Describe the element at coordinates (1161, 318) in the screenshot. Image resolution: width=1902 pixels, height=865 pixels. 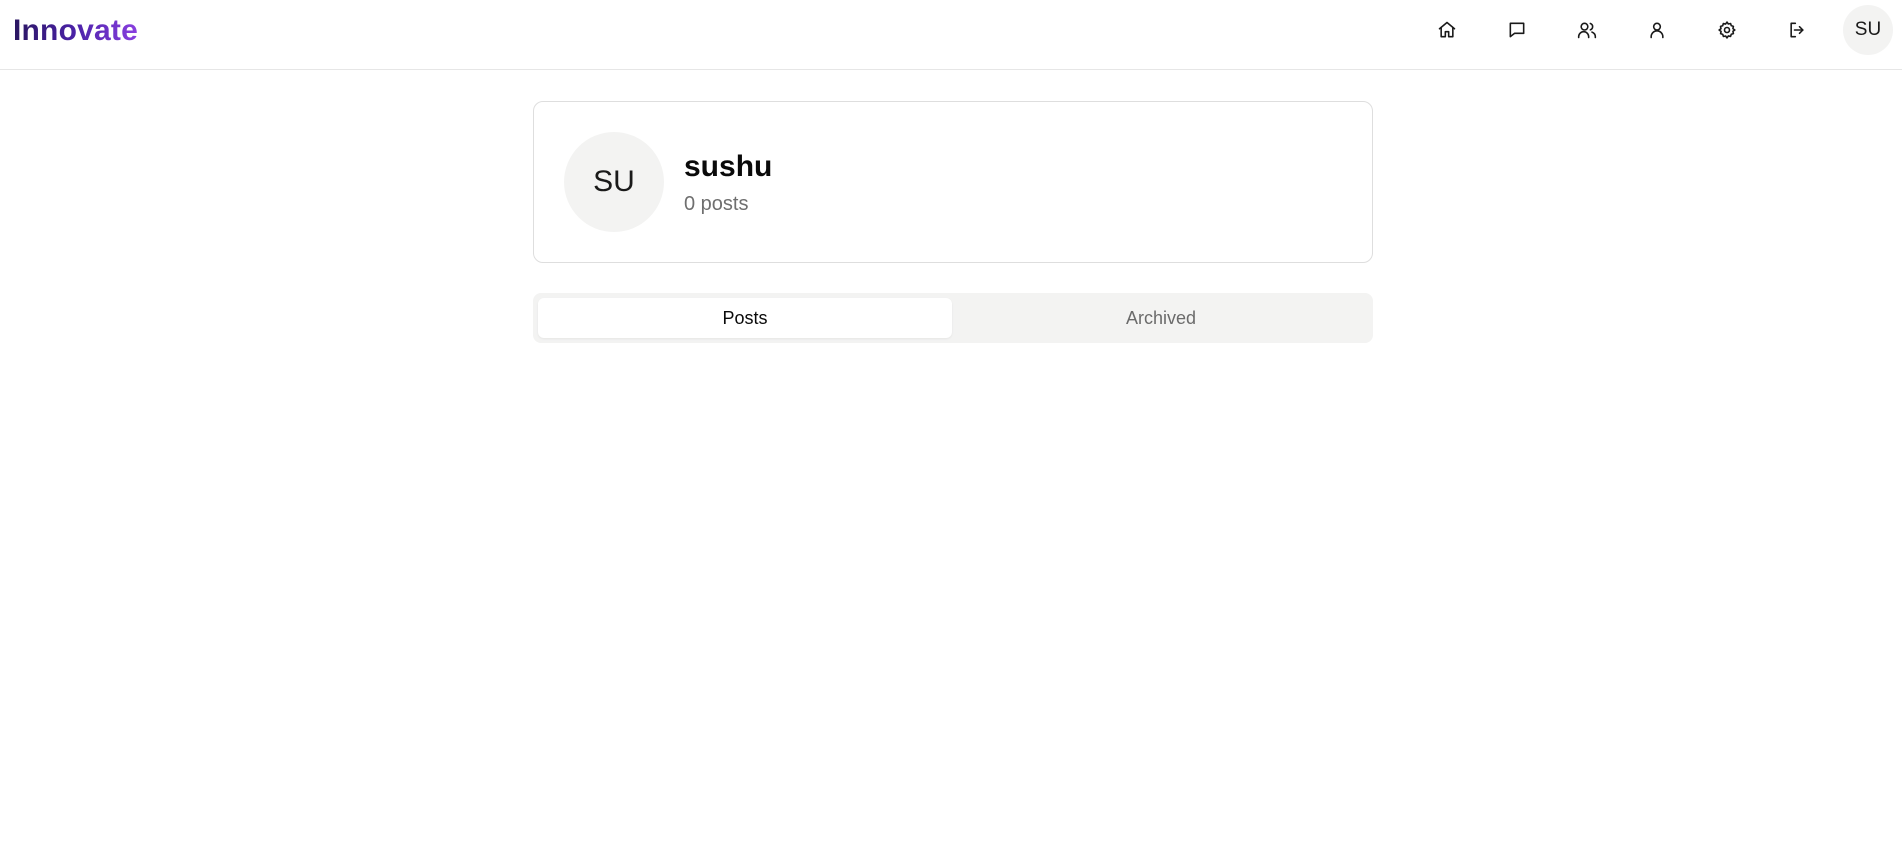
I see `tab-archived: Archived` at that location.